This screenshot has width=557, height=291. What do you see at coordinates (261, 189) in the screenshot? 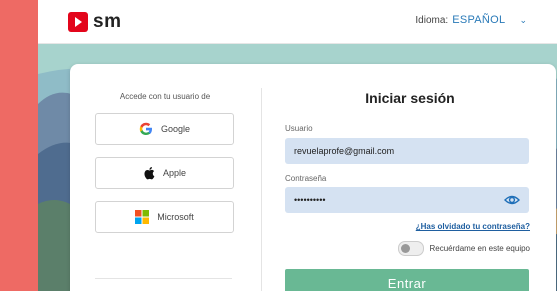
I see `vertical-divider` at bounding box center [261, 189].